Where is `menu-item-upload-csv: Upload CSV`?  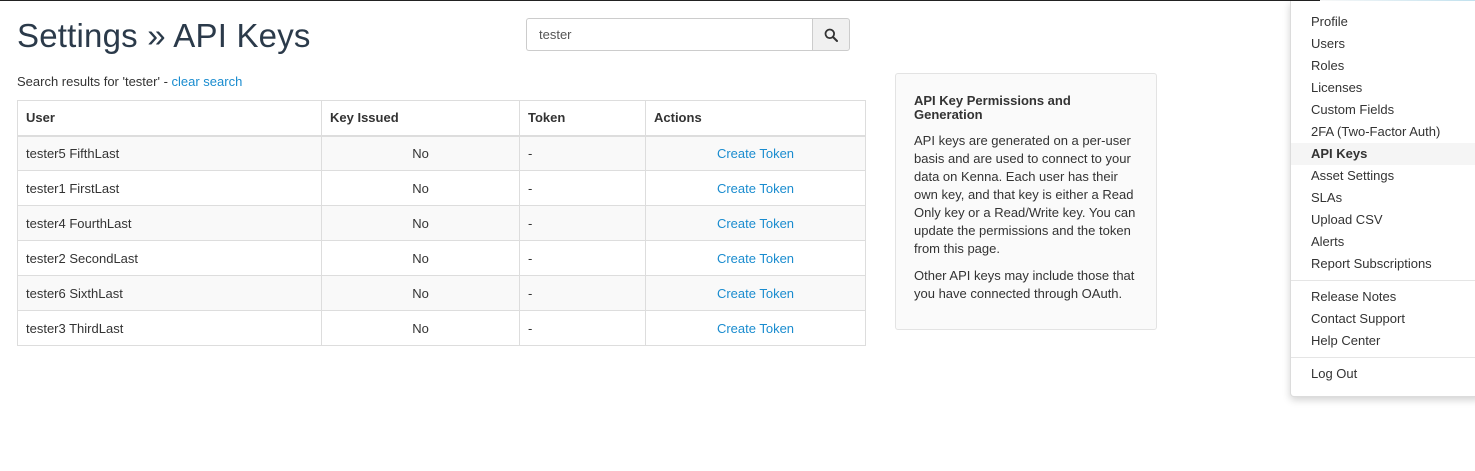
menu-item-upload-csv: Upload CSV is located at coordinates (1383, 220).